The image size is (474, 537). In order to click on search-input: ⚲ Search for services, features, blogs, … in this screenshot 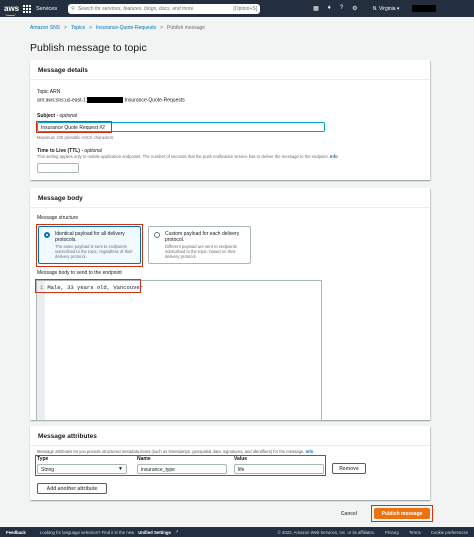, I will do `click(164, 8)`.